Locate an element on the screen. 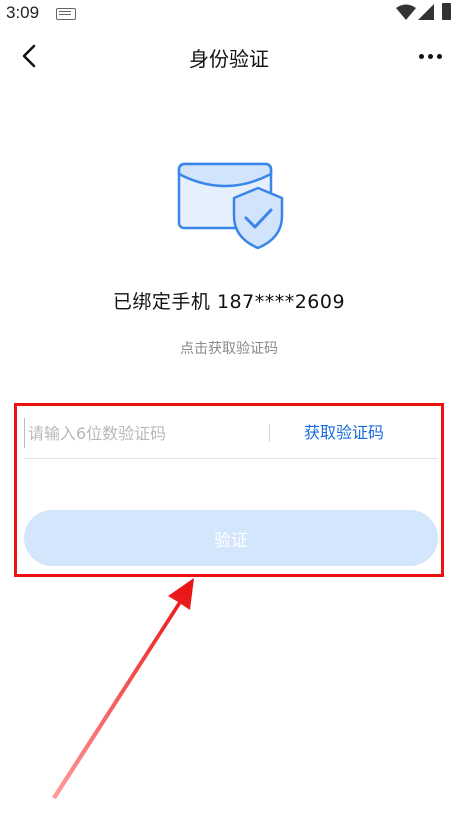 The width and height of the screenshot is (458, 820). signal-icon is located at coordinates (426, 12).